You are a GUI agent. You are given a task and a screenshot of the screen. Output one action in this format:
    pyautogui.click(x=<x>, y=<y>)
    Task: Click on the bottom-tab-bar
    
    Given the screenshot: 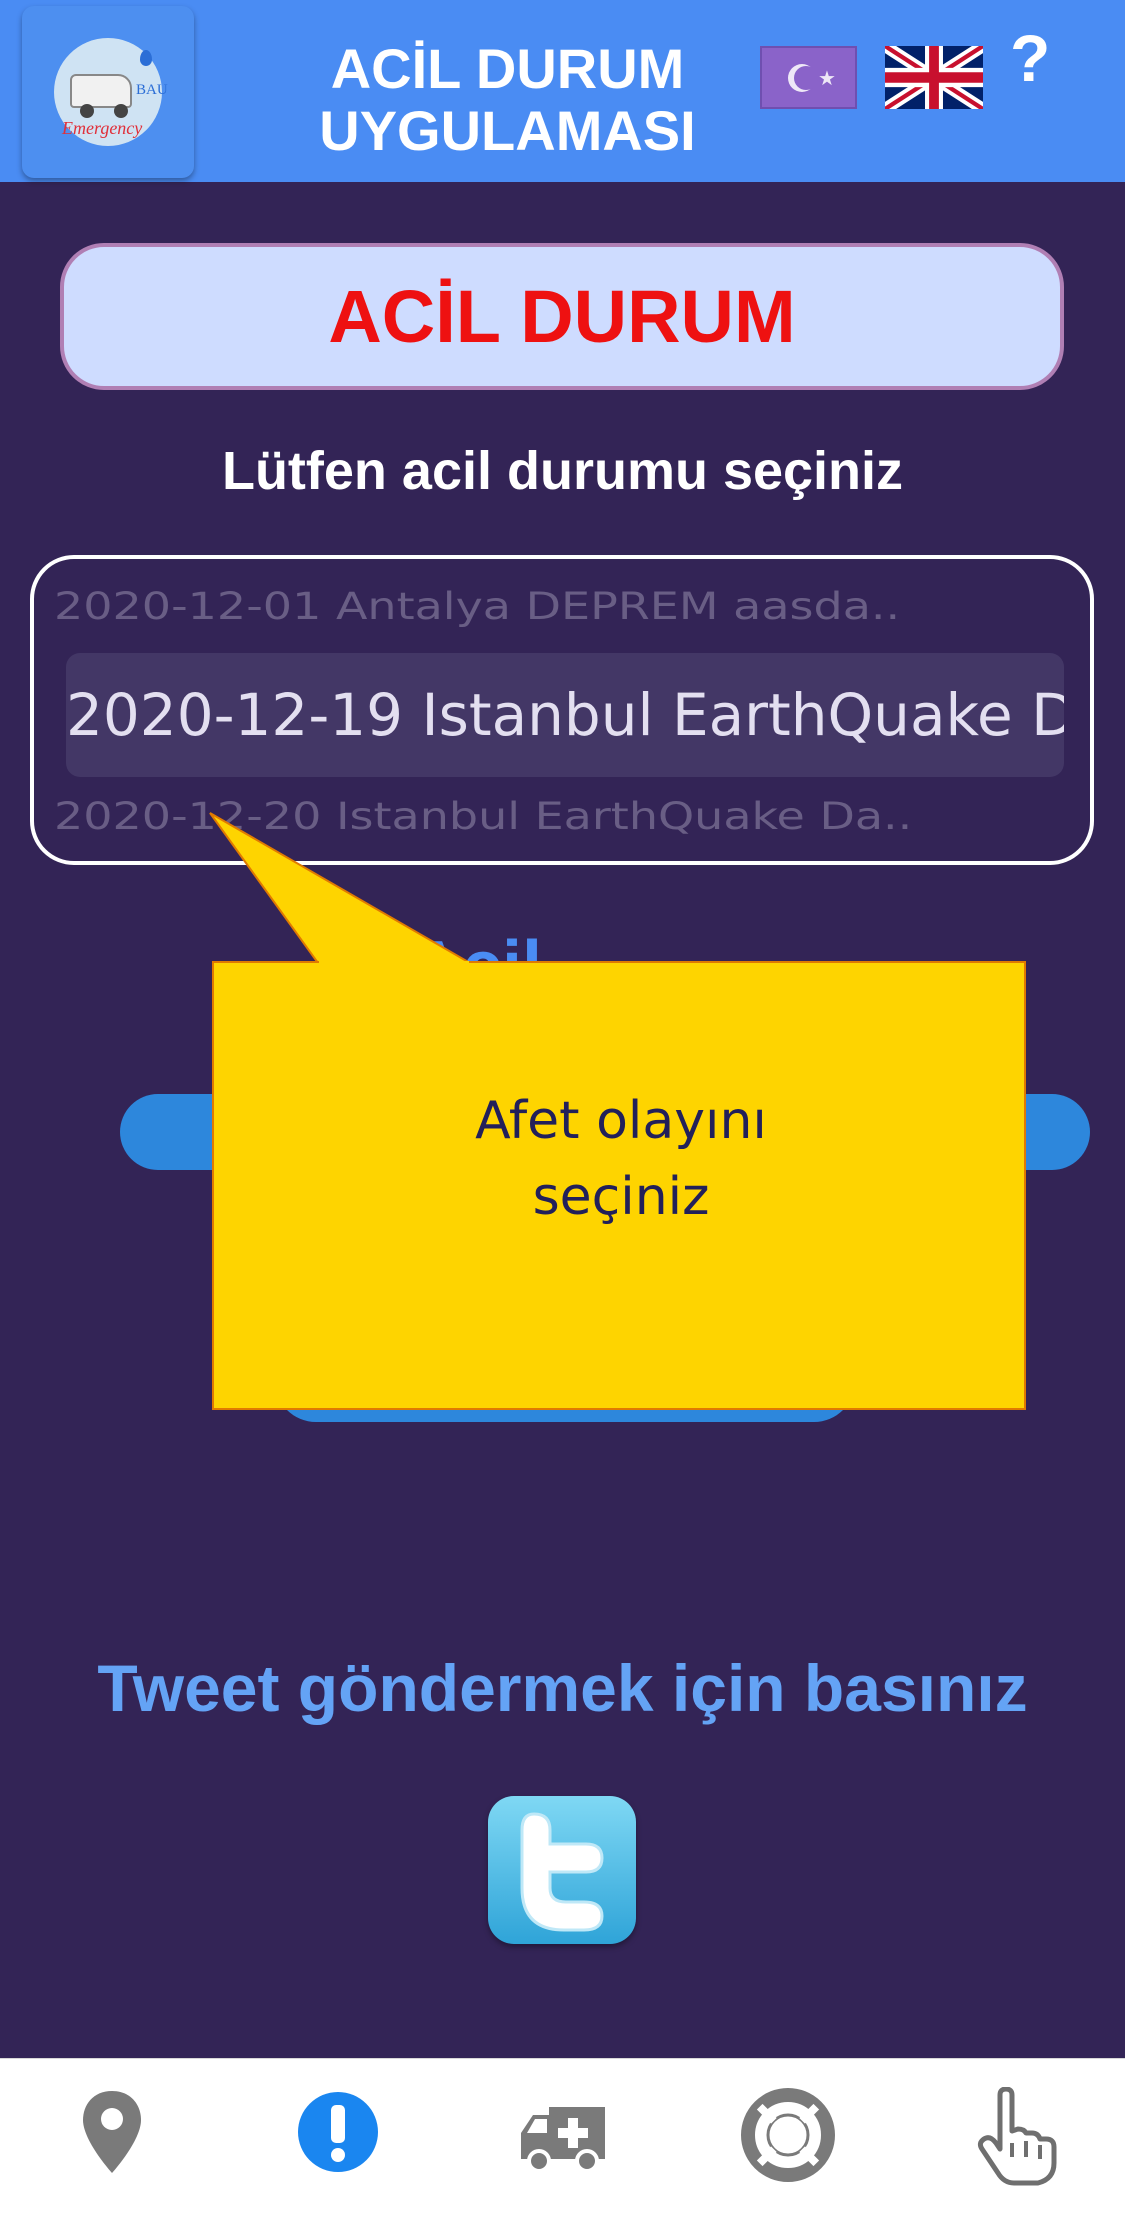 What is the action you would take?
    pyautogui.click(x=562, y=2137)
    